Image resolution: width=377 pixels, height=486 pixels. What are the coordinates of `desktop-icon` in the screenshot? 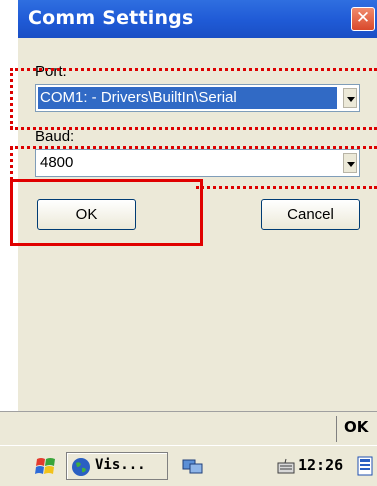 It's located at (365, 466).